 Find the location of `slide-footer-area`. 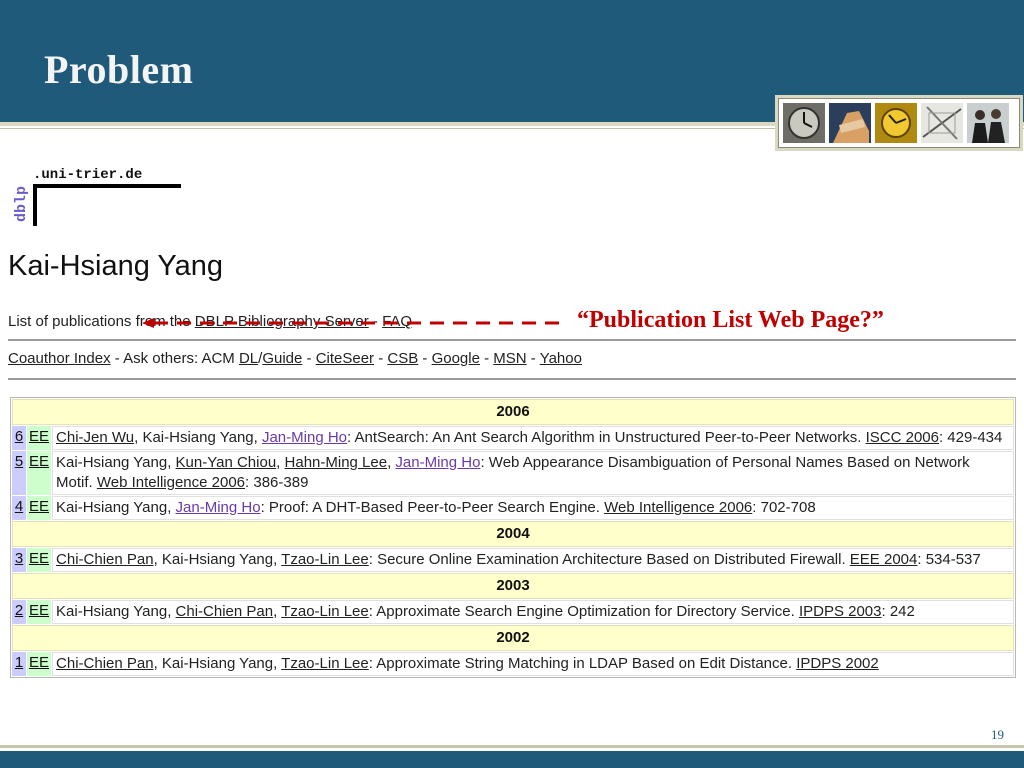

slide-footer-area is located at coordinates (512, 732).